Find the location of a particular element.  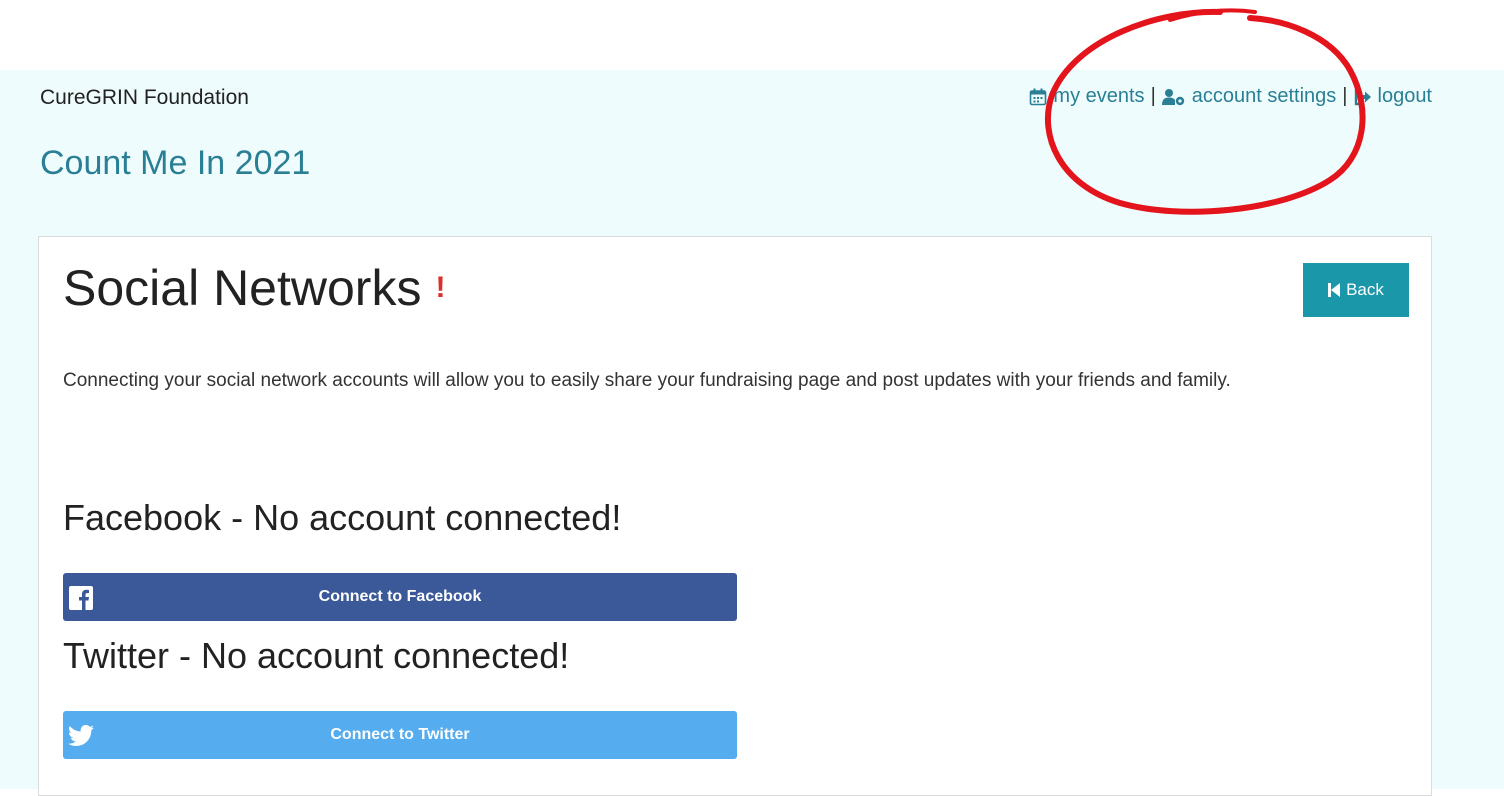

account-settings-label: account settings is located at coordinates (1264, 96).